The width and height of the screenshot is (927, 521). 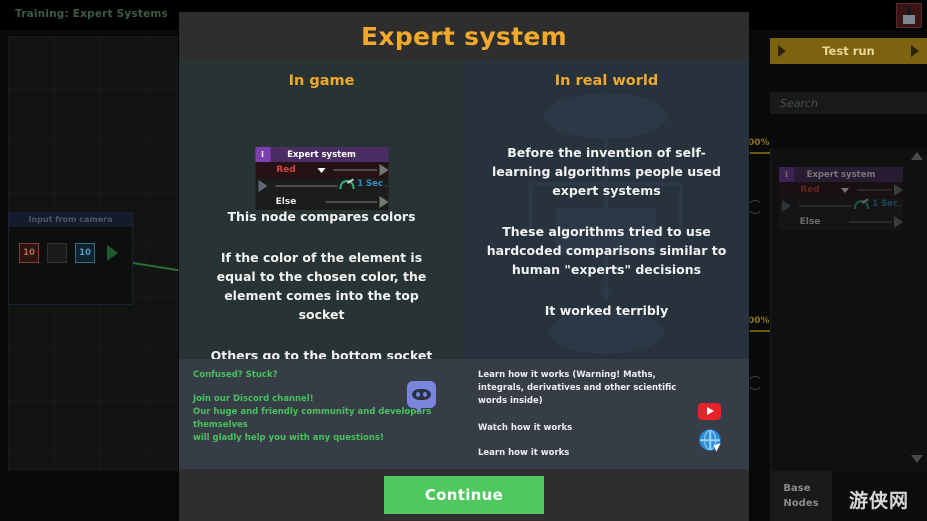 I want to click on training-title: Training: Expert Systems, so click(x=91, y=14).